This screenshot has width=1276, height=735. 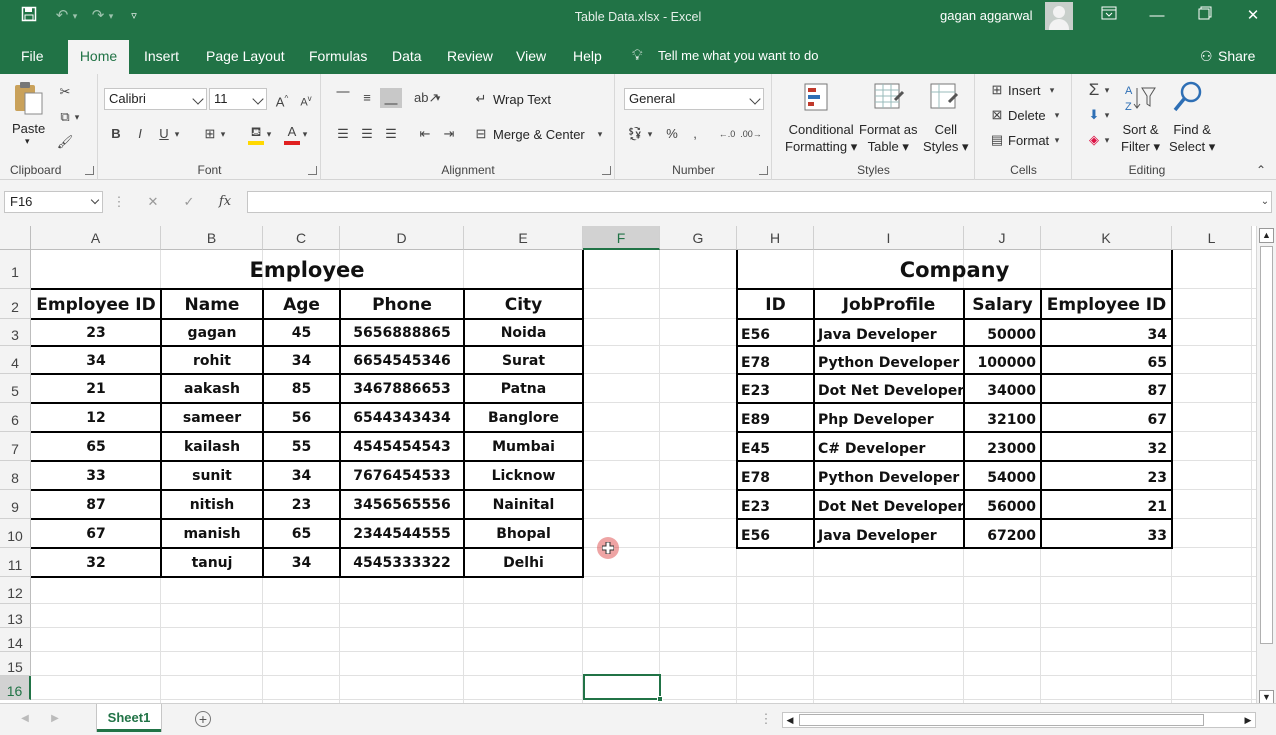 What do you see at coordinates (766, 719) in the screenshot?
I see `split-handle-icon: ⋮` at bounding box center [766, 719].